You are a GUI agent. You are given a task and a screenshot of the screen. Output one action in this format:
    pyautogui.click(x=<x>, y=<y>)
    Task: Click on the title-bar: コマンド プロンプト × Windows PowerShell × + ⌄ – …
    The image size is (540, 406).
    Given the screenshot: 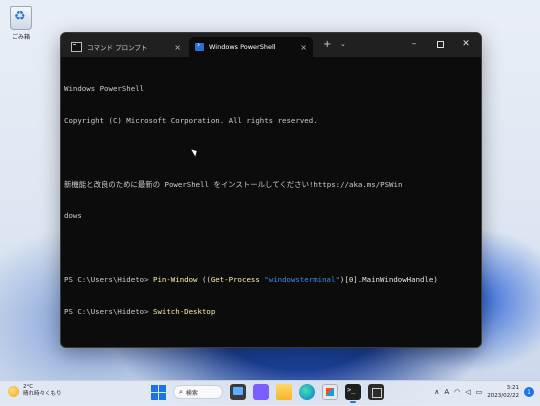 What is the action you would take?
    pyautogui.click(x=271, y=45)
    